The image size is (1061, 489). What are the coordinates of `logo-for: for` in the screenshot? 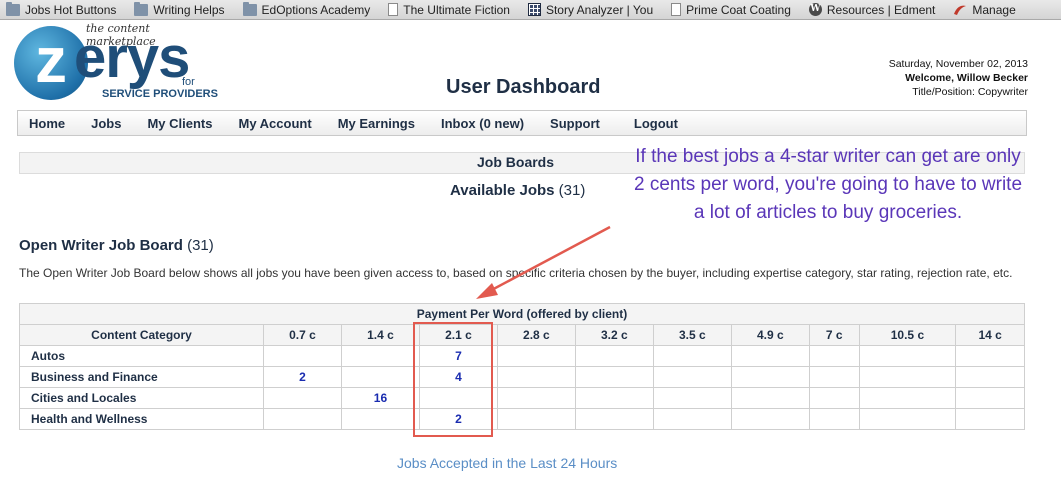 It's located at (188, 82).